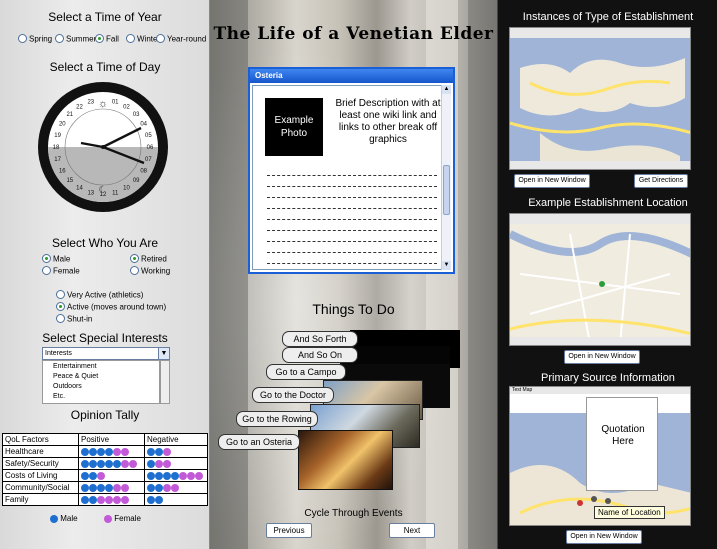  What do you see at coordinates (294, 127) in the screenshot?
I see `example-photo: Example Photo` at bounding box center [294, 127].